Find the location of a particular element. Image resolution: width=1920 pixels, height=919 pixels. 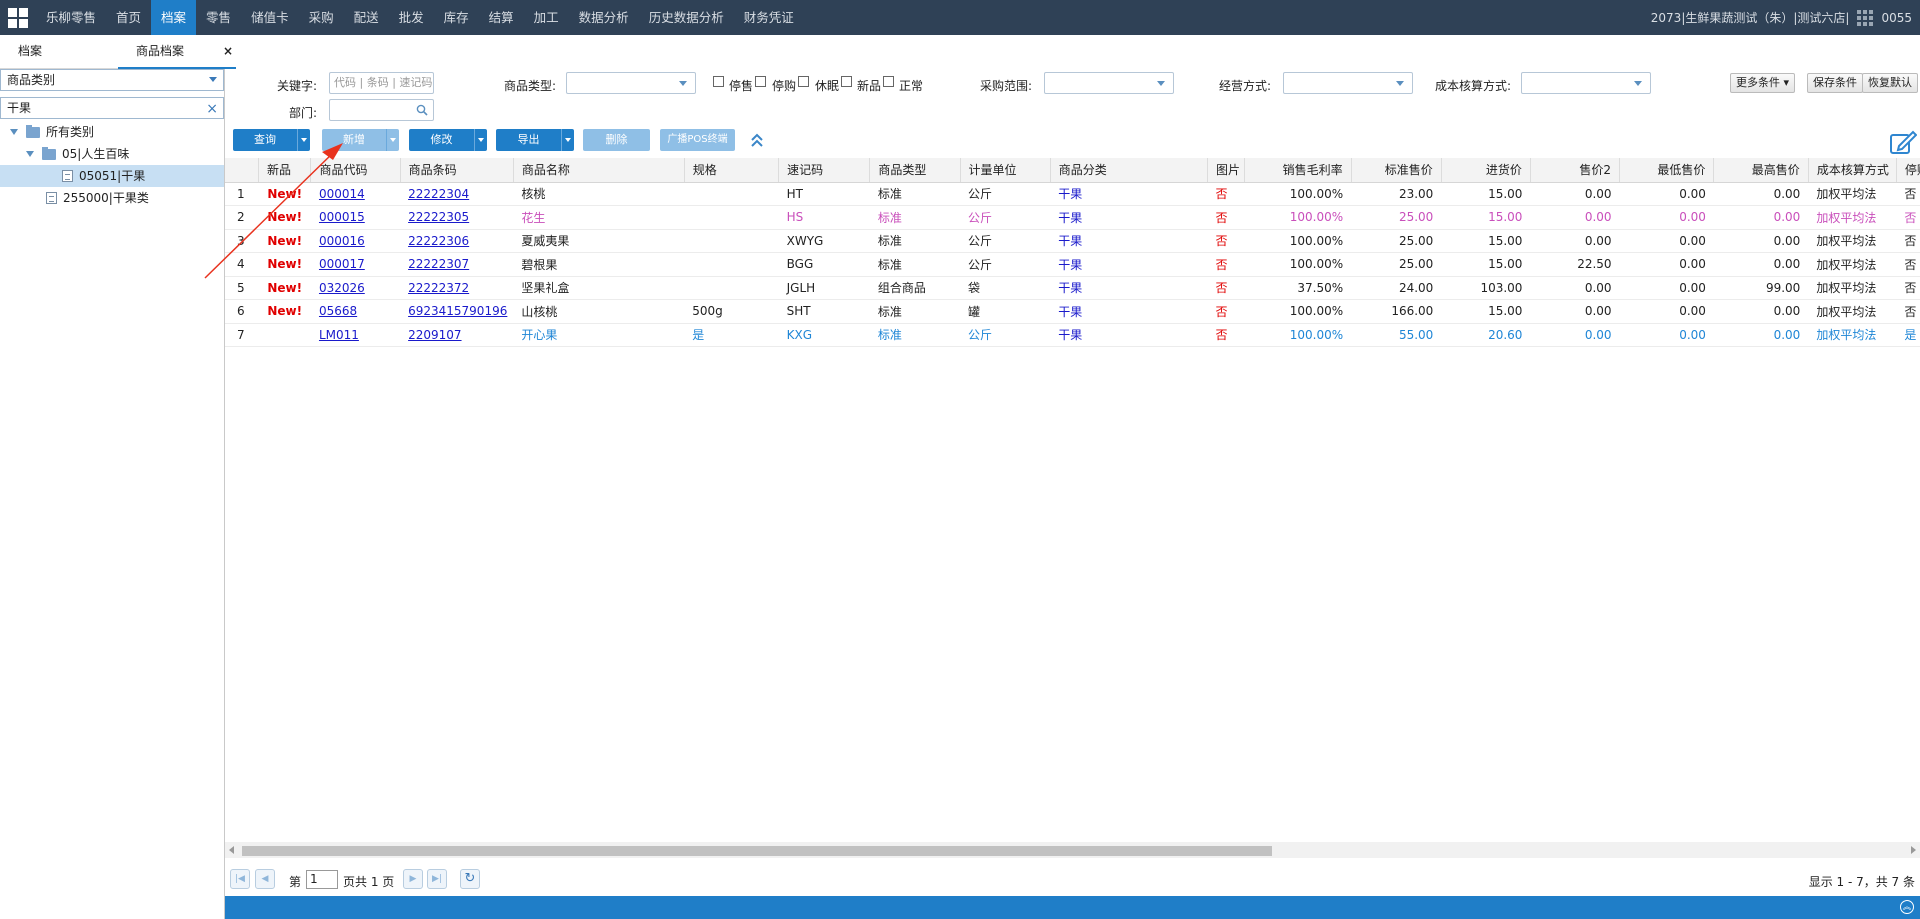

horizontal-scrollbar is located at coordinates (1072, 850).